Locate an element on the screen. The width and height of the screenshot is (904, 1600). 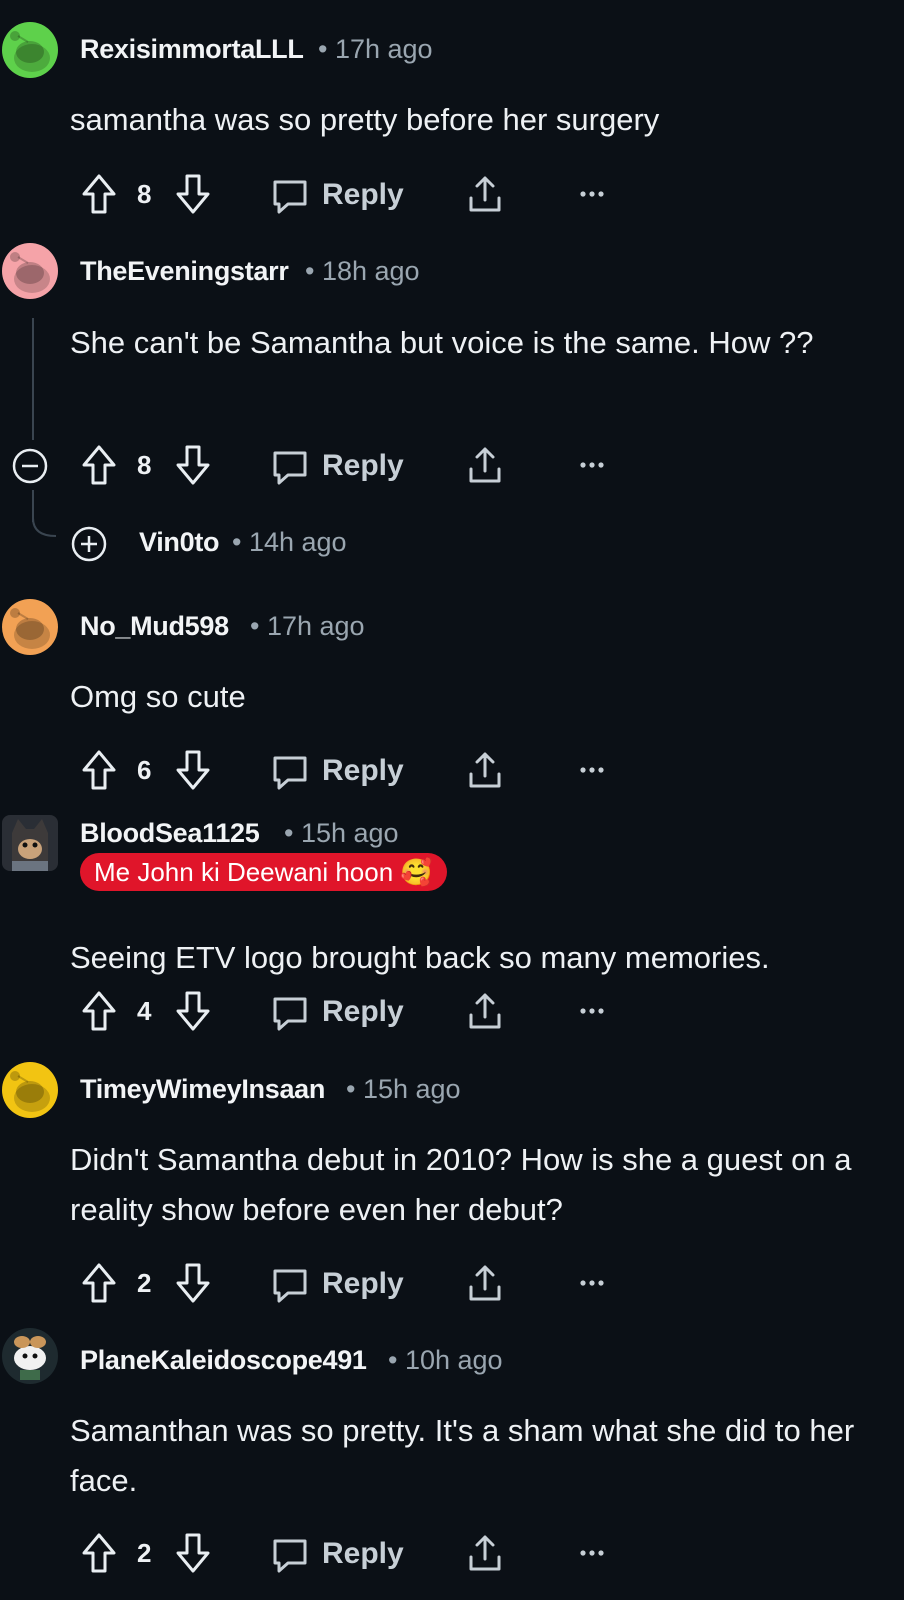
vote-count: 4 is located at coordinates (144, 1011).